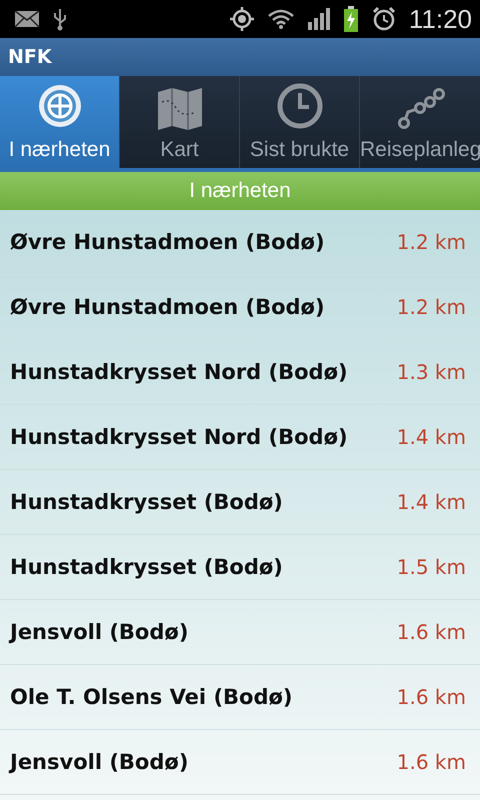 This screenshot has height=800, width=480. What do you see at coordinates (151, 697) in the screenshot?
I see `stop-name: Ole T. Olsens Vei (Bodø)` at bounding box center [151, 697].